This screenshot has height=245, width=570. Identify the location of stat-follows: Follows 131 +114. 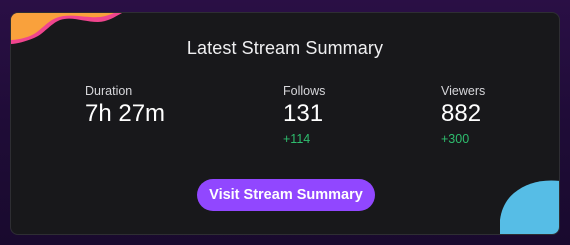
(304, 115).